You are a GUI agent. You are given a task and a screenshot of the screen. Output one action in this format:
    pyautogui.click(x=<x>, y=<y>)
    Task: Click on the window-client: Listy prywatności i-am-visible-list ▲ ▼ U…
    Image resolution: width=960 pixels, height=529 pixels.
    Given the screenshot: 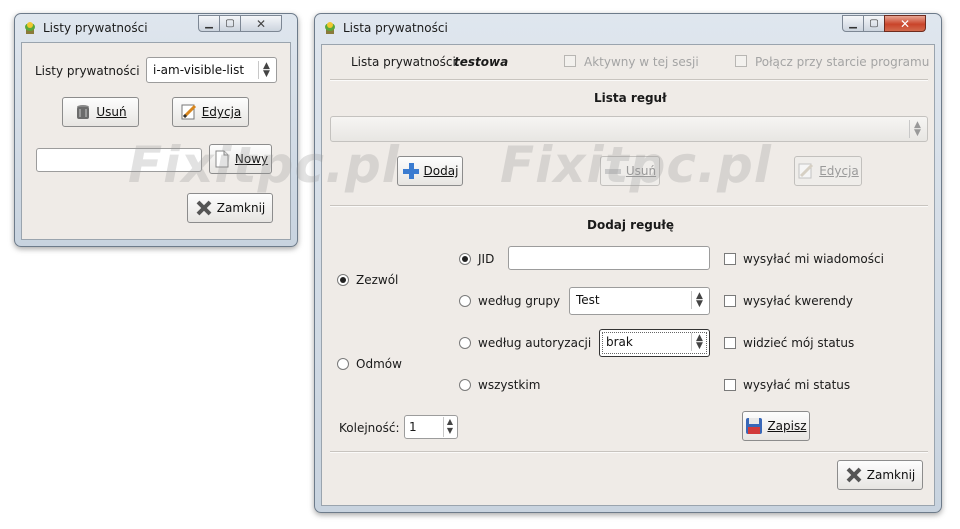 What is the action you would take?
    pyautogui.click(x=156, y=141)
    